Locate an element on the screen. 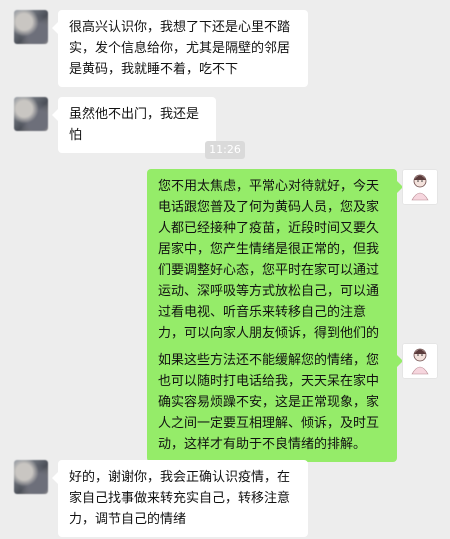  message-bubble-incoming: 虽然他不出门，我还是怕 is located at coordinates (134, 125).